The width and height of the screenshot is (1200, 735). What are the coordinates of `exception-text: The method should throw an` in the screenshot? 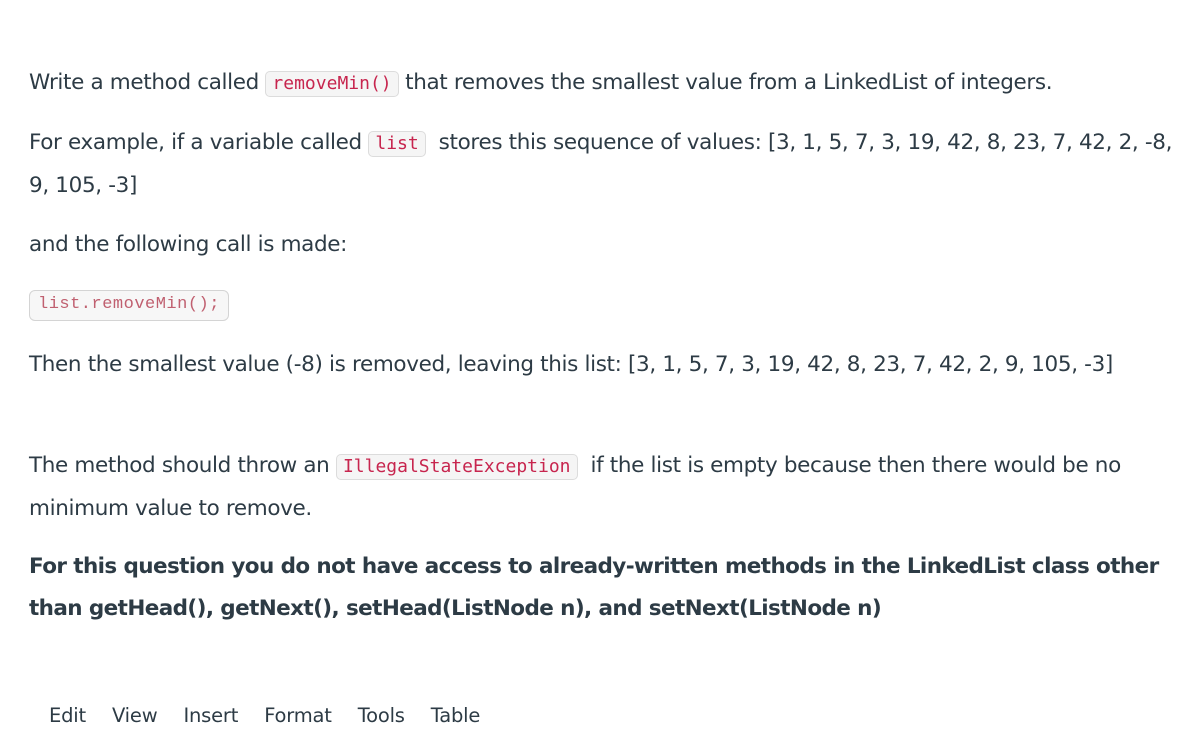 It's located at (182, 465).